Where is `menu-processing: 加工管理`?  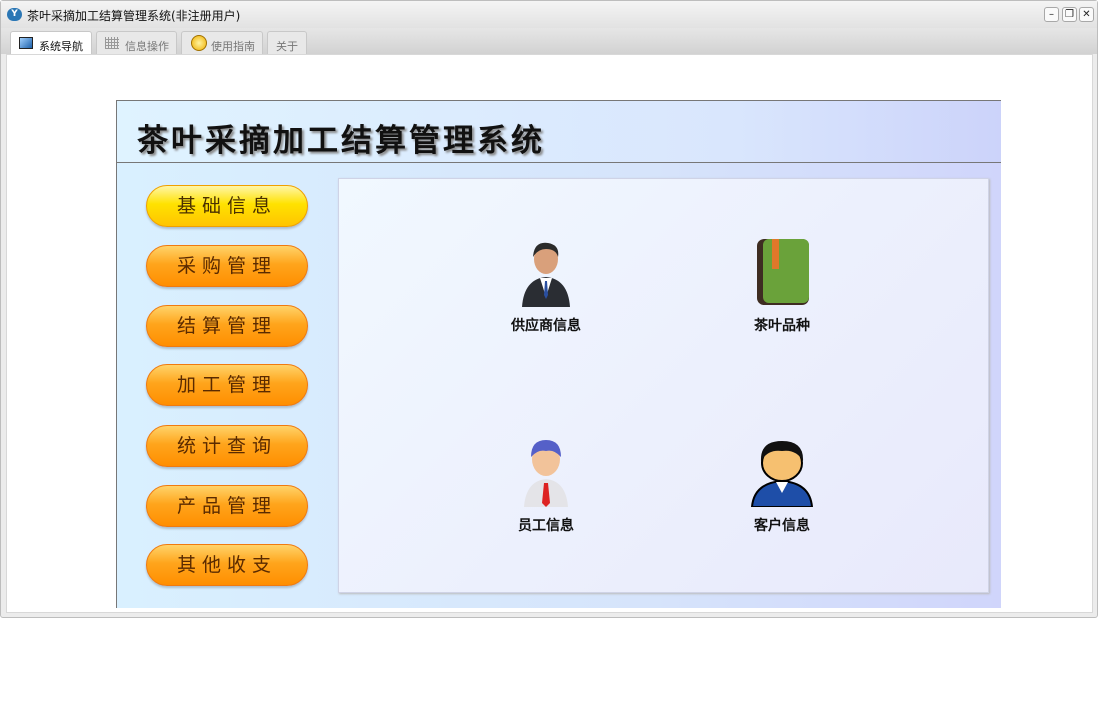 menu-processing: 加工管理 is located at coordinates (227, 385).